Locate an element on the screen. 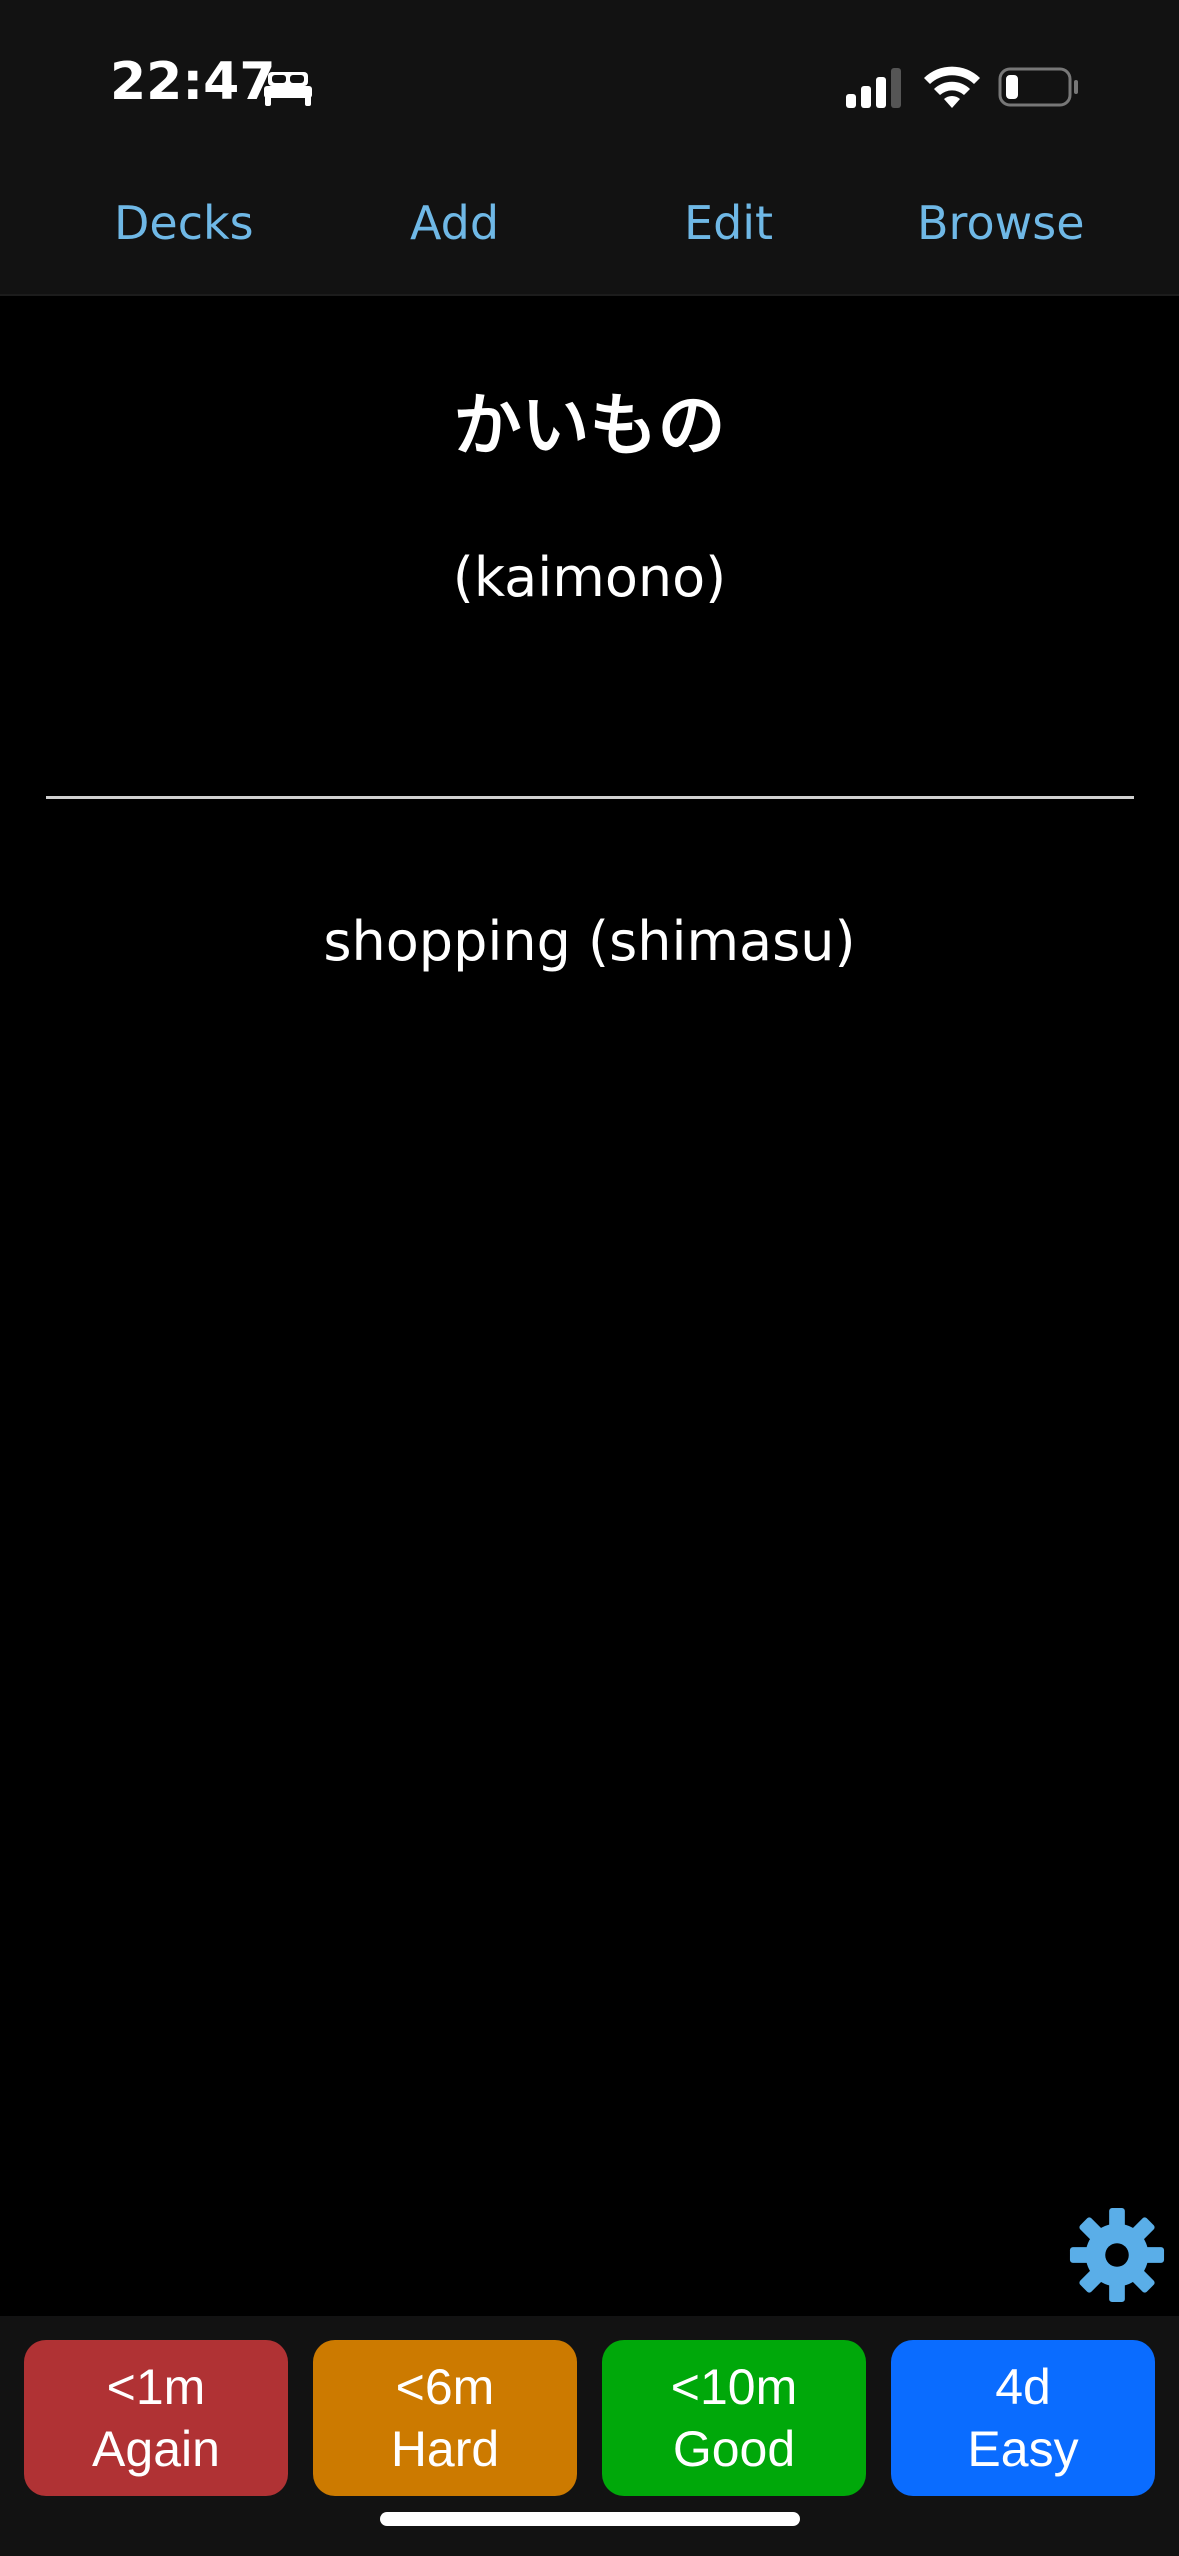  good-label: Good is located at coordinates (734, 2449).